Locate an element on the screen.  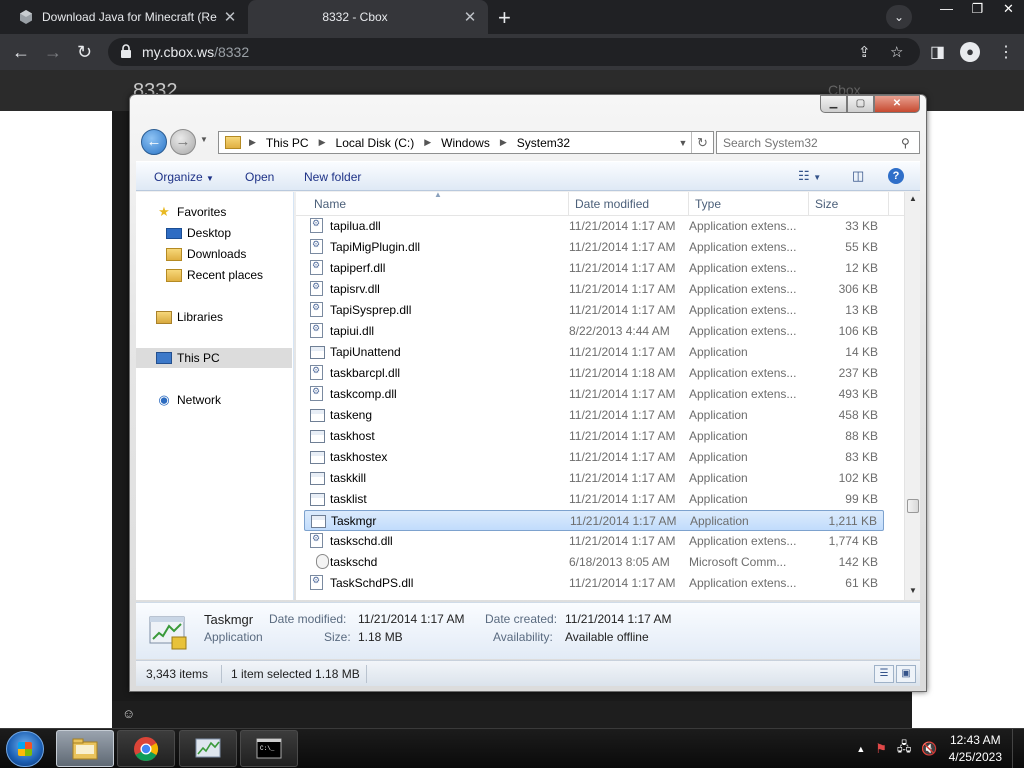
share-icon: ⇪ is located at coordinates (864, 52).